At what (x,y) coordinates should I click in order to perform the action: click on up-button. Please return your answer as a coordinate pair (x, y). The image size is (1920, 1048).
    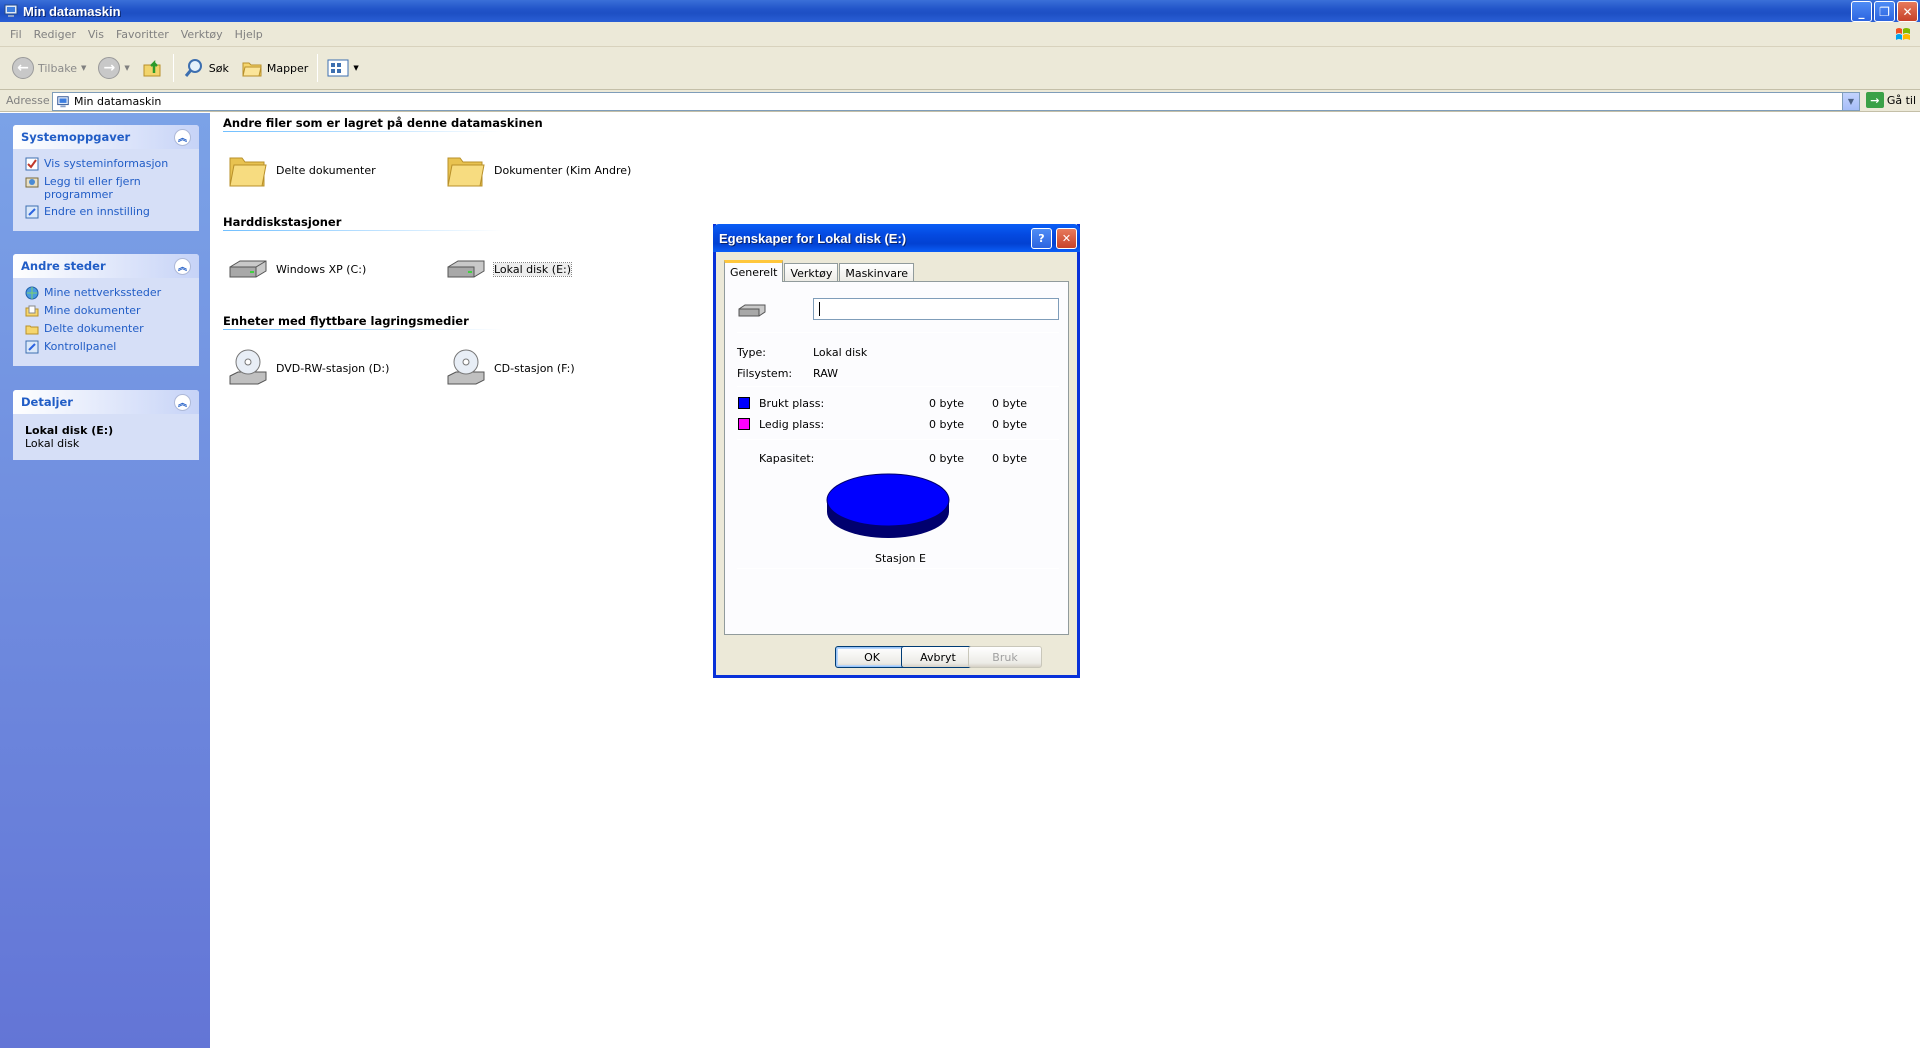
    Looking at the image, I should click on (153, 68).